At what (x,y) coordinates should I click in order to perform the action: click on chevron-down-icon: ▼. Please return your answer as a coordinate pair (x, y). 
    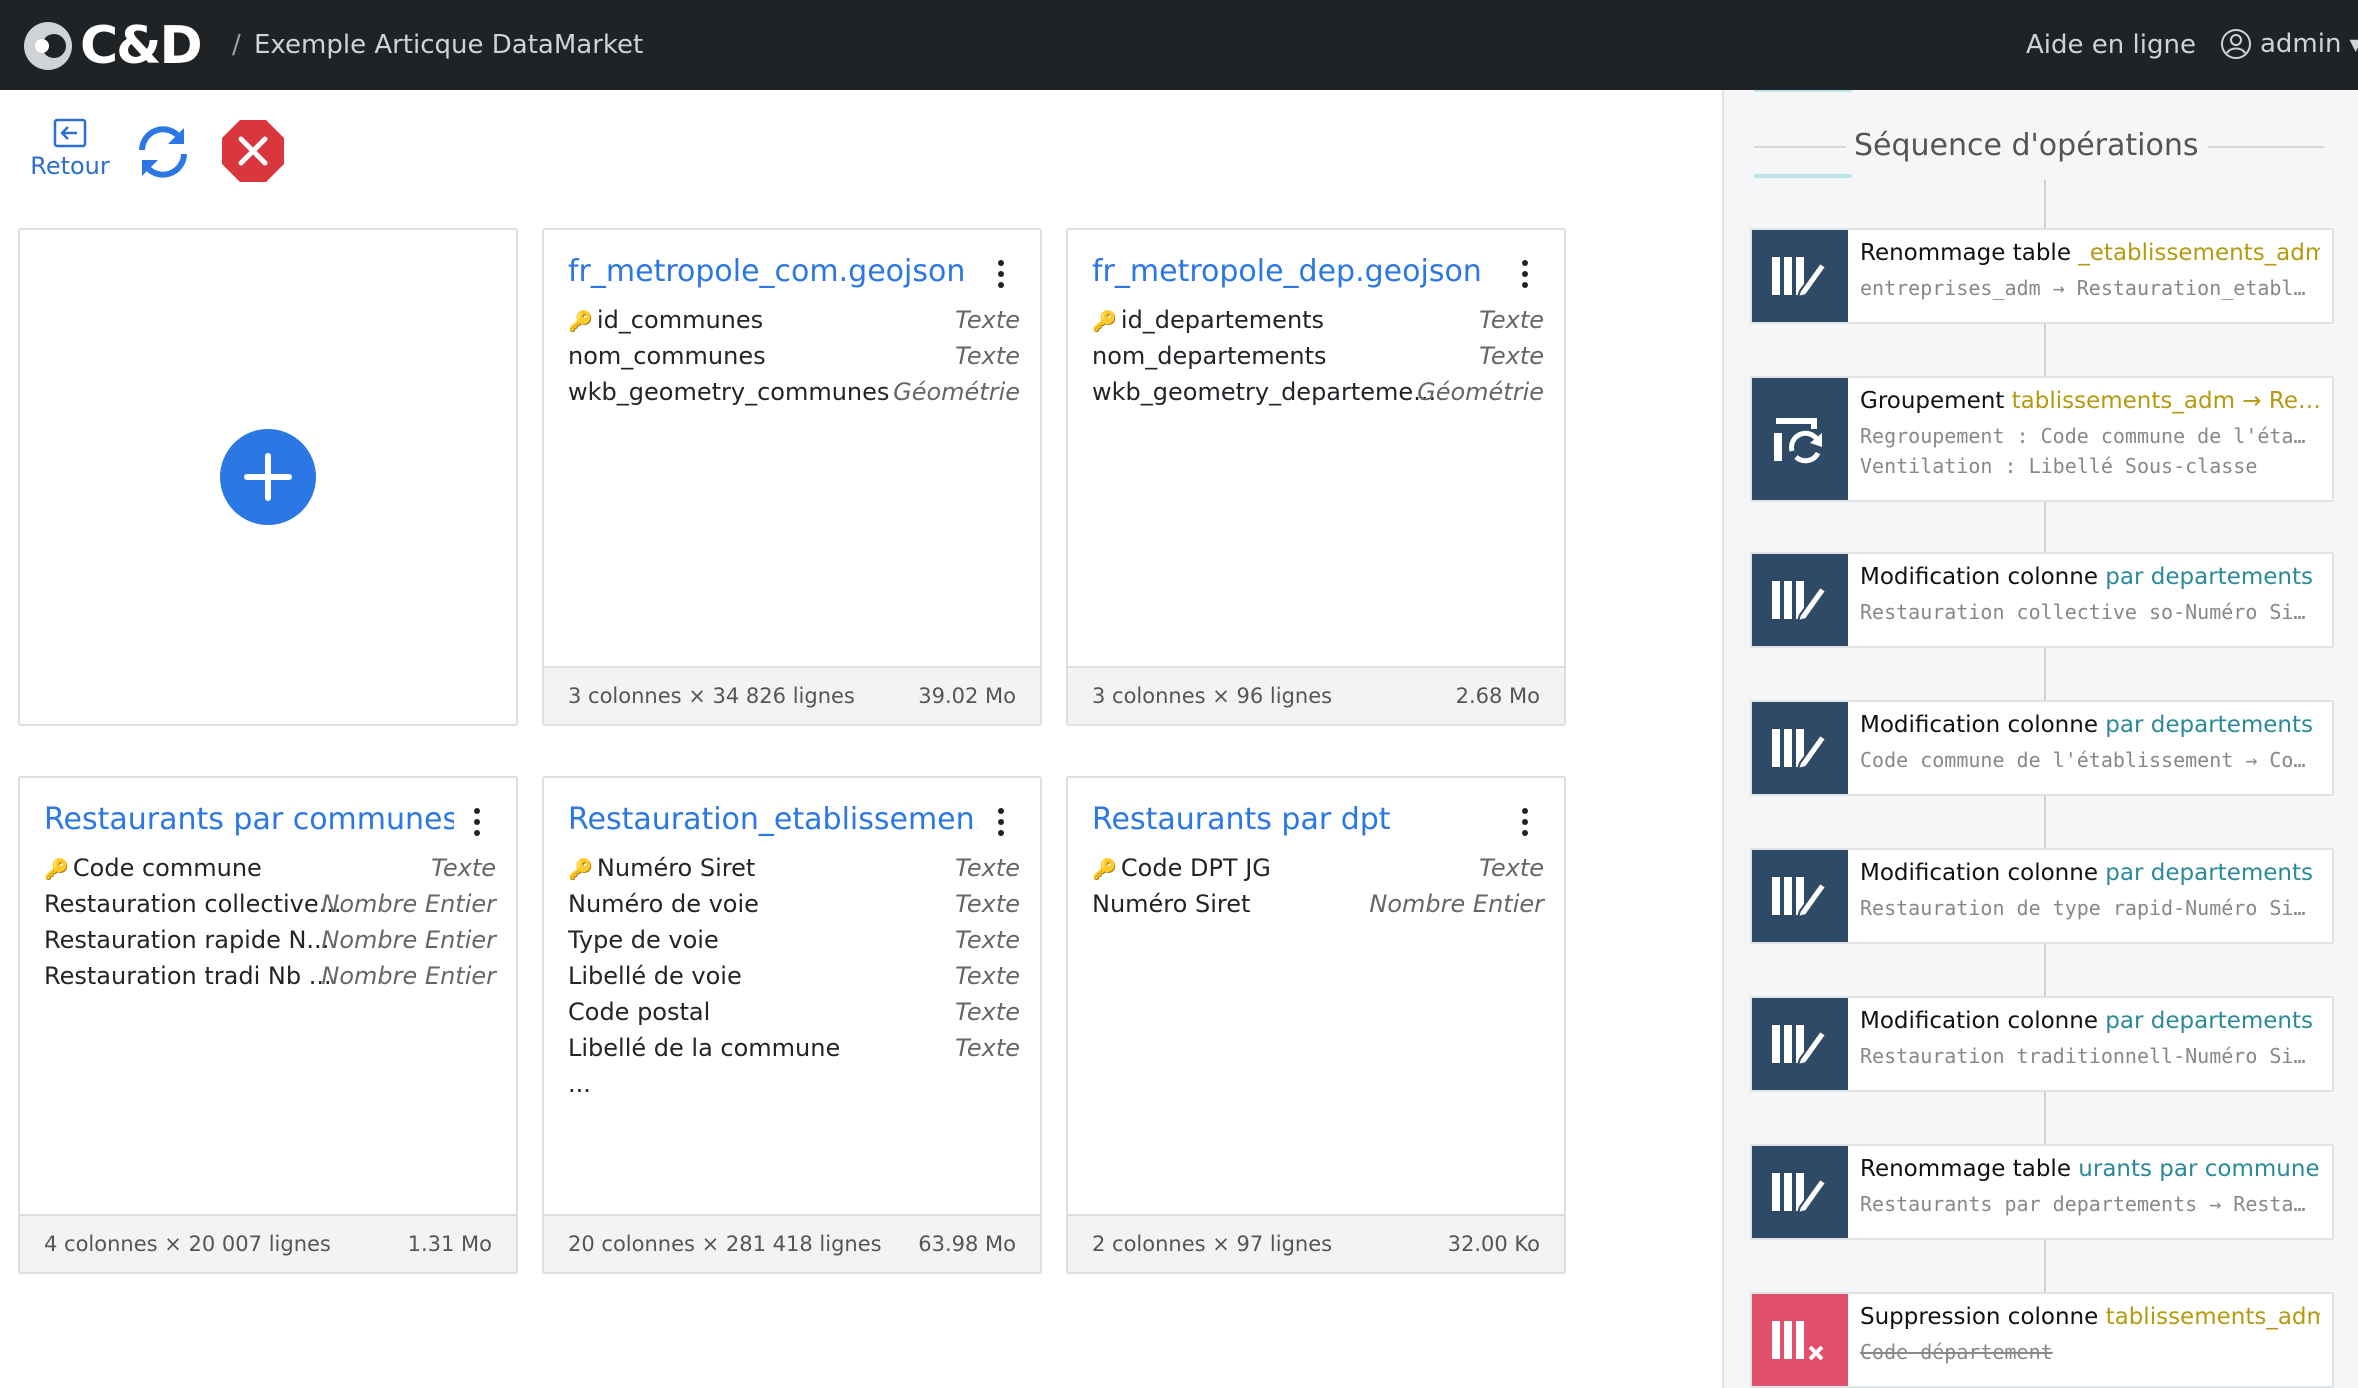
    Looking at the image, I should click on (2353, 44).